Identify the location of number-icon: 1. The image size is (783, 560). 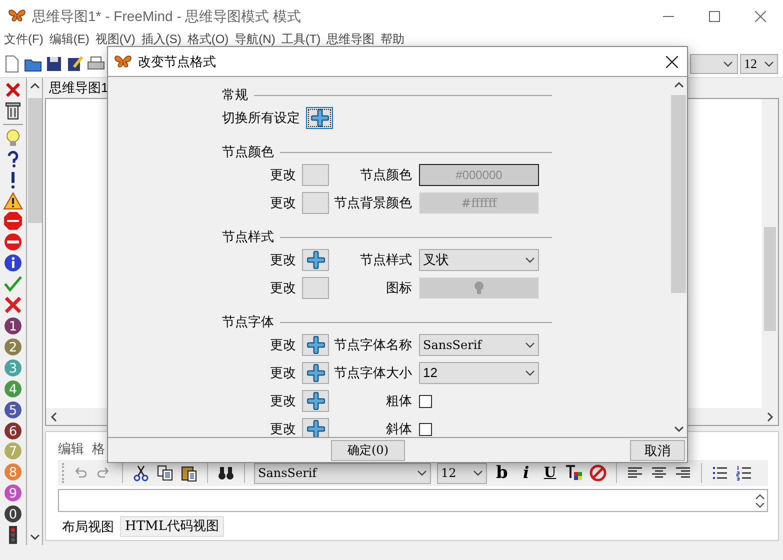
(13, 326).